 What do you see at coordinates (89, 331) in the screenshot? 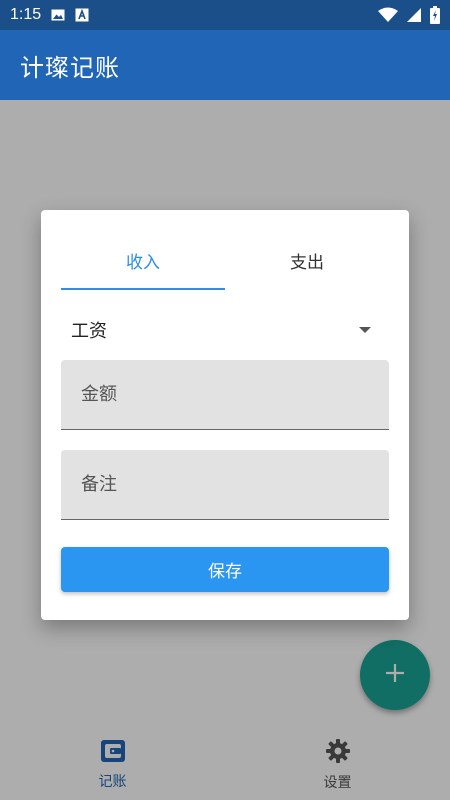
I see `category-selected: 工资` at bounding box center [89, 331].